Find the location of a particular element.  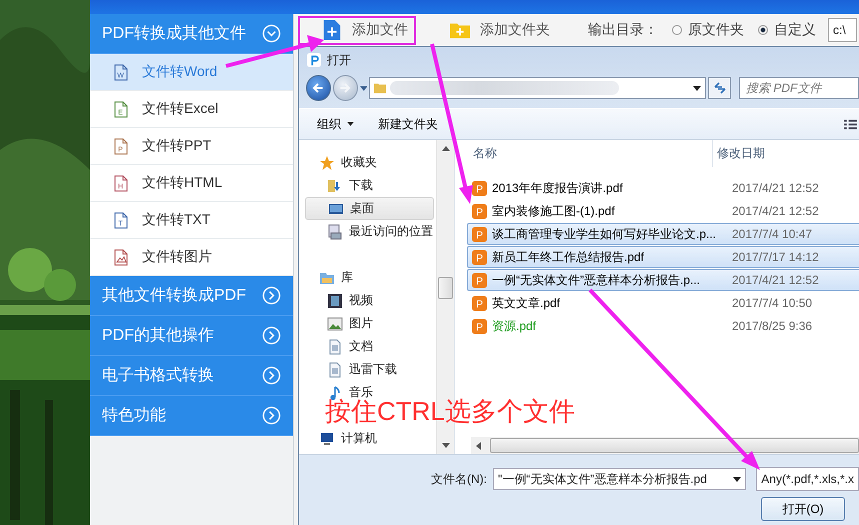

radio-label: 自定义 is located at coordinates (795, 30).